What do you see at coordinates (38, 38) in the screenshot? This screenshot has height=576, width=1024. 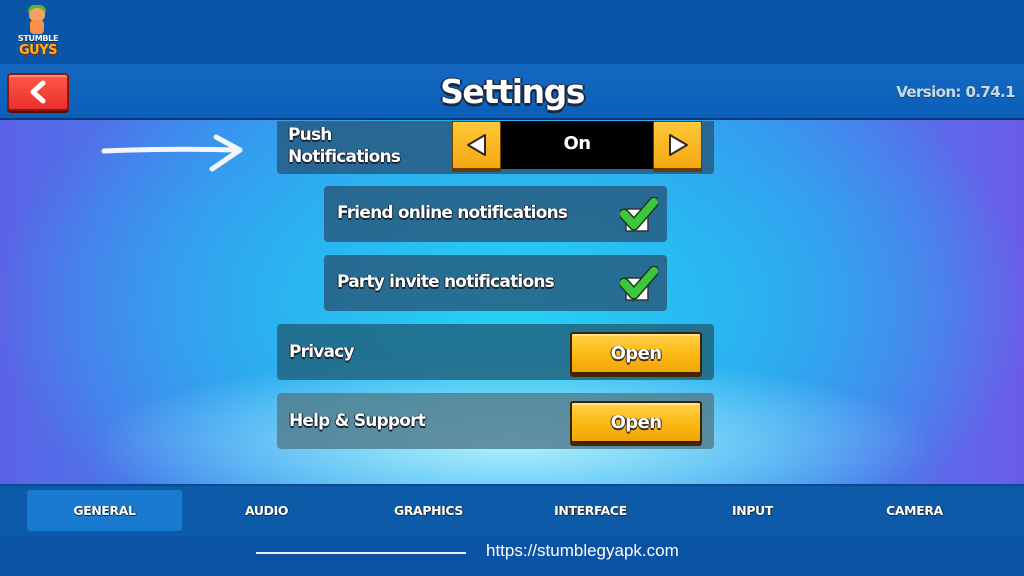 I see `logo-text-stumble: STUMBLE` at bounding box center [38, 38].